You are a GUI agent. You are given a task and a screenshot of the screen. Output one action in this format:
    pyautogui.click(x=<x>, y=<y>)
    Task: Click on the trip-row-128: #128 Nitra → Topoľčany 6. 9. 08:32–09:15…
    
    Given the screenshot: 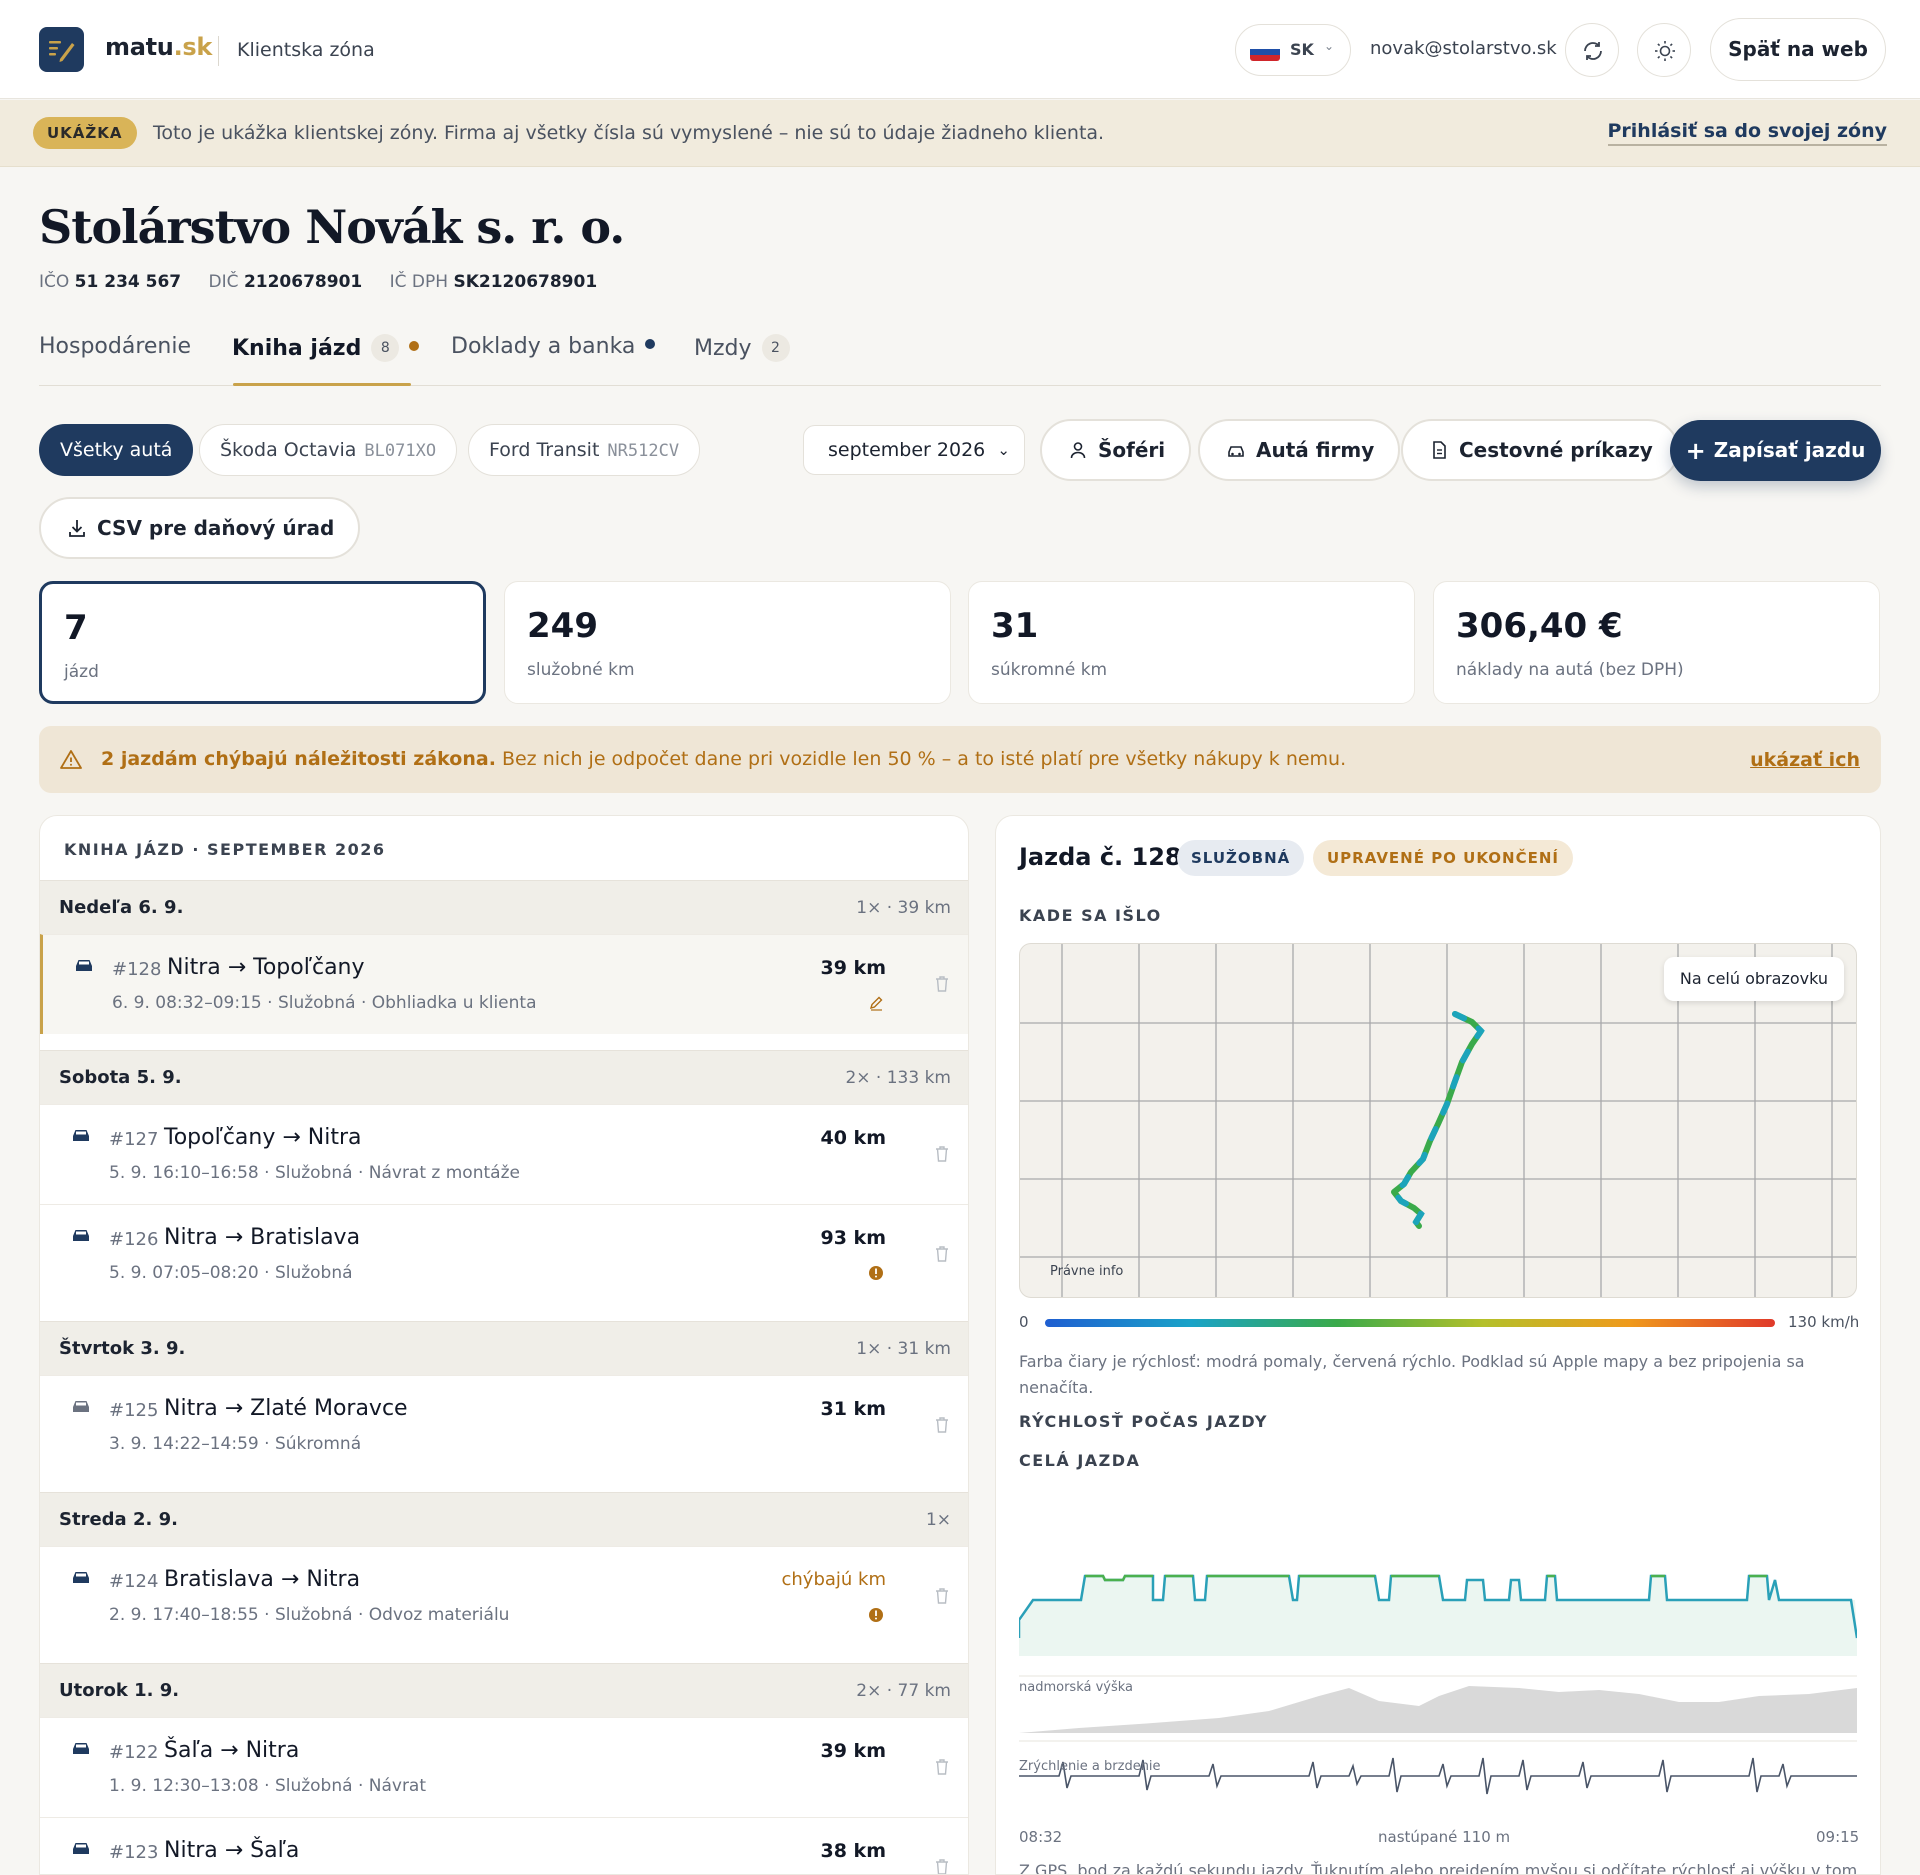 What is the action you would take?
    pyautogui.click(x=504, y=984)
    